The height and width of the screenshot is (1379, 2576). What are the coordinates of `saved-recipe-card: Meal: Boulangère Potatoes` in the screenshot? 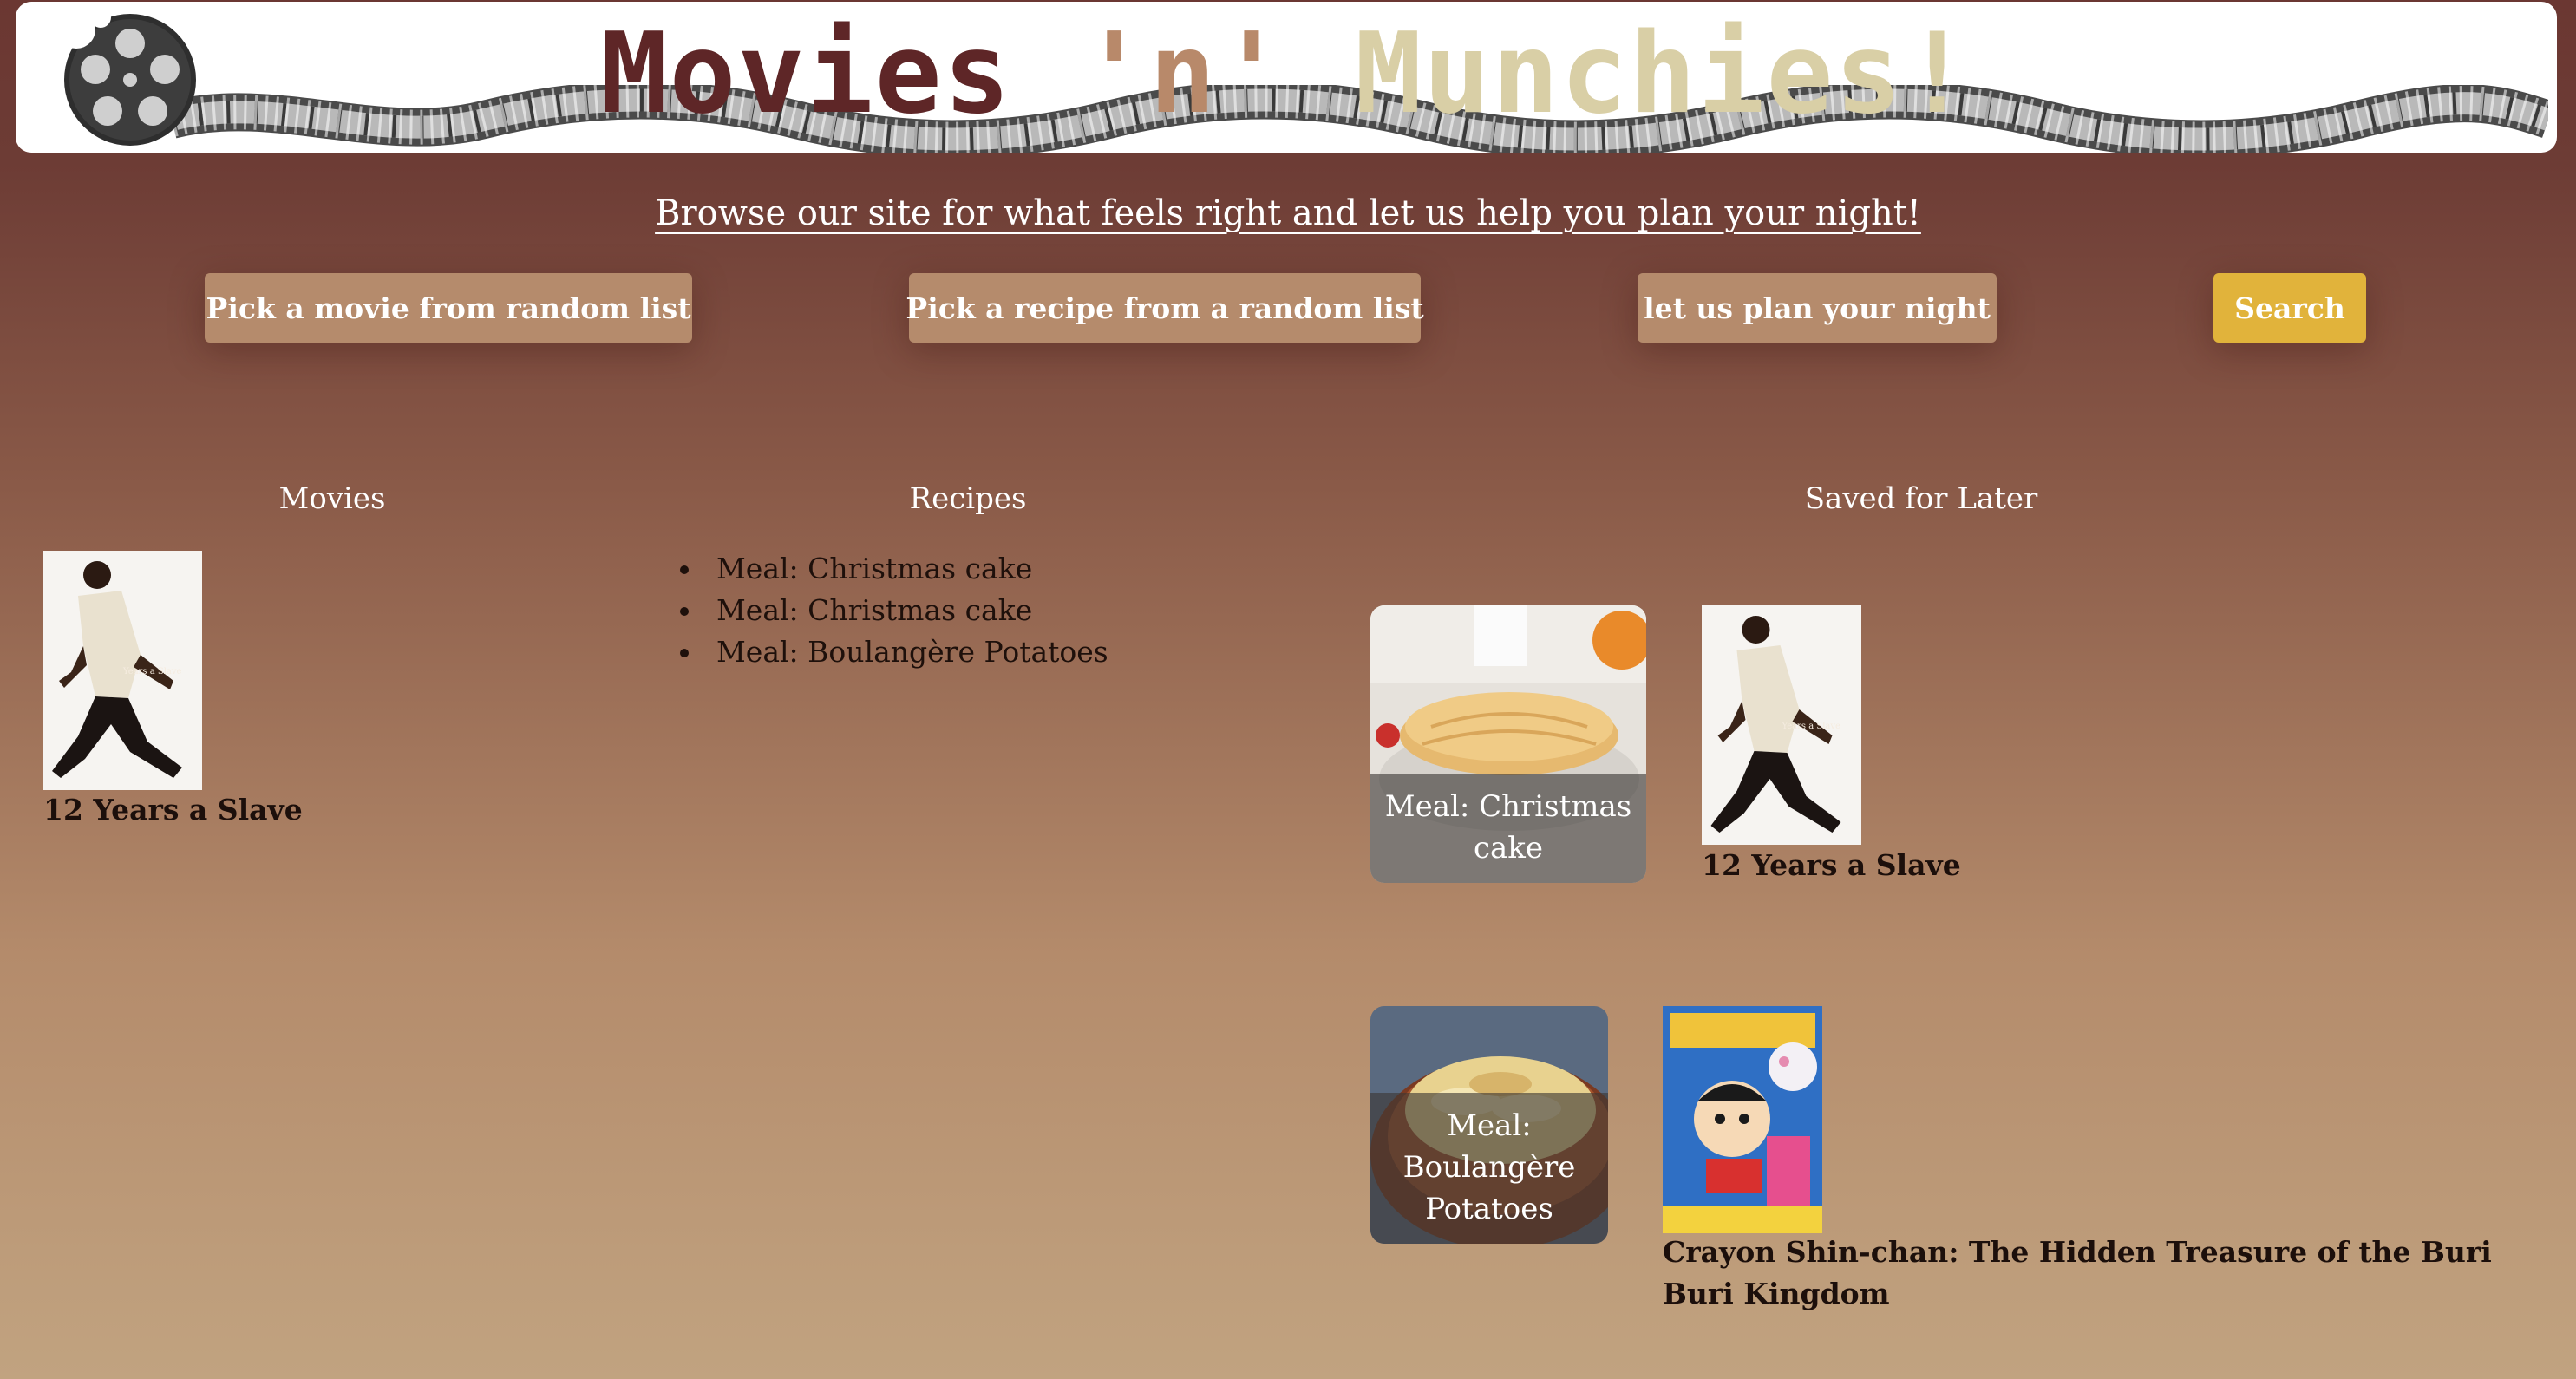 It's located at (1489, 1125).